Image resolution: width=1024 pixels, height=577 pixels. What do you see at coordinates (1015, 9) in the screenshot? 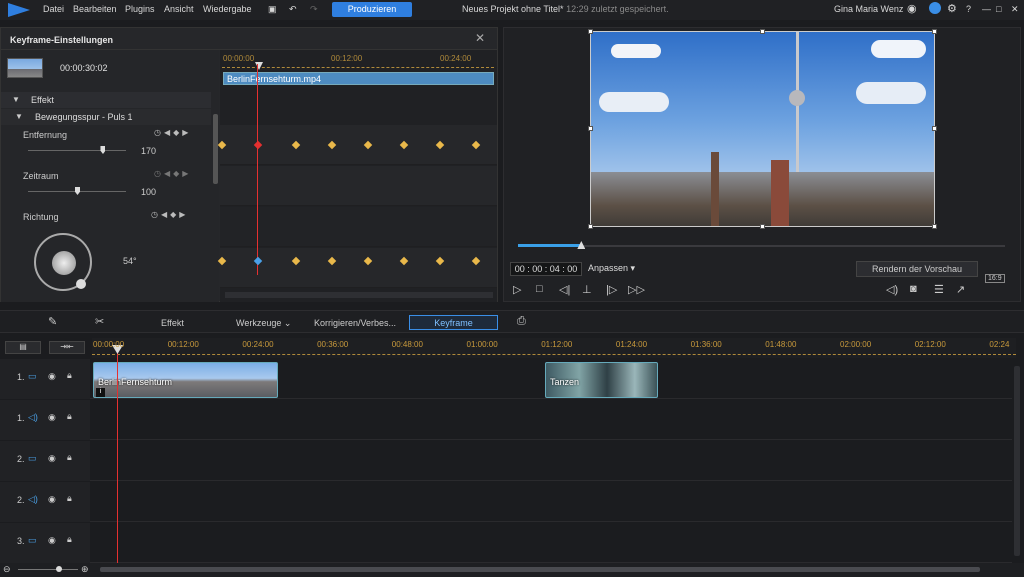
I see `close-window-icon: ✕` at bounding box center [1015, 9].